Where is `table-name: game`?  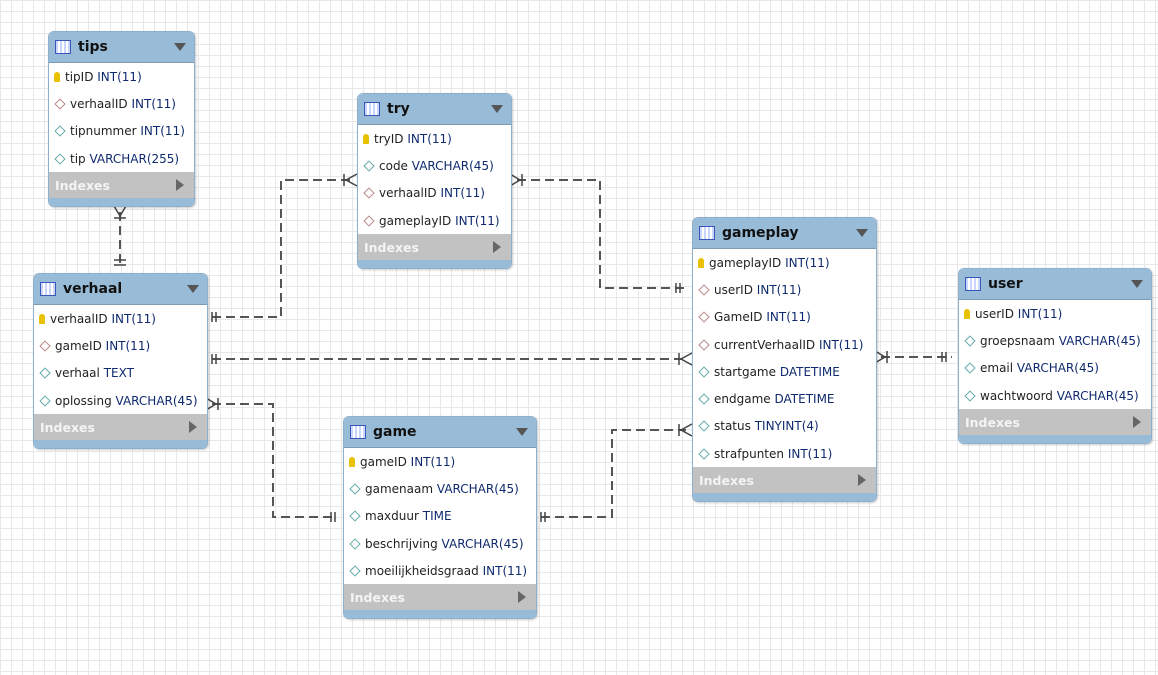 table-name: game is located at coordinates (395, 432).